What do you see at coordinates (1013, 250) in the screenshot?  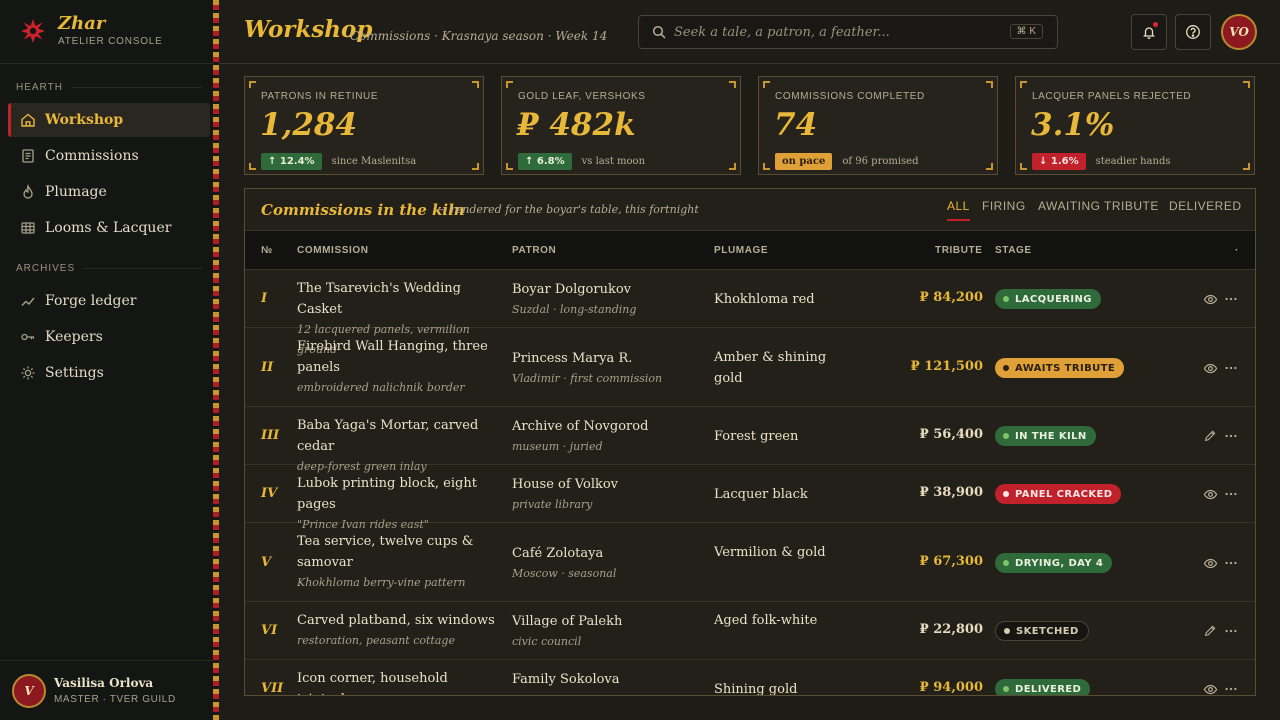 I see `column-header-stage: STAGE` at bounding box center [1013, 250].